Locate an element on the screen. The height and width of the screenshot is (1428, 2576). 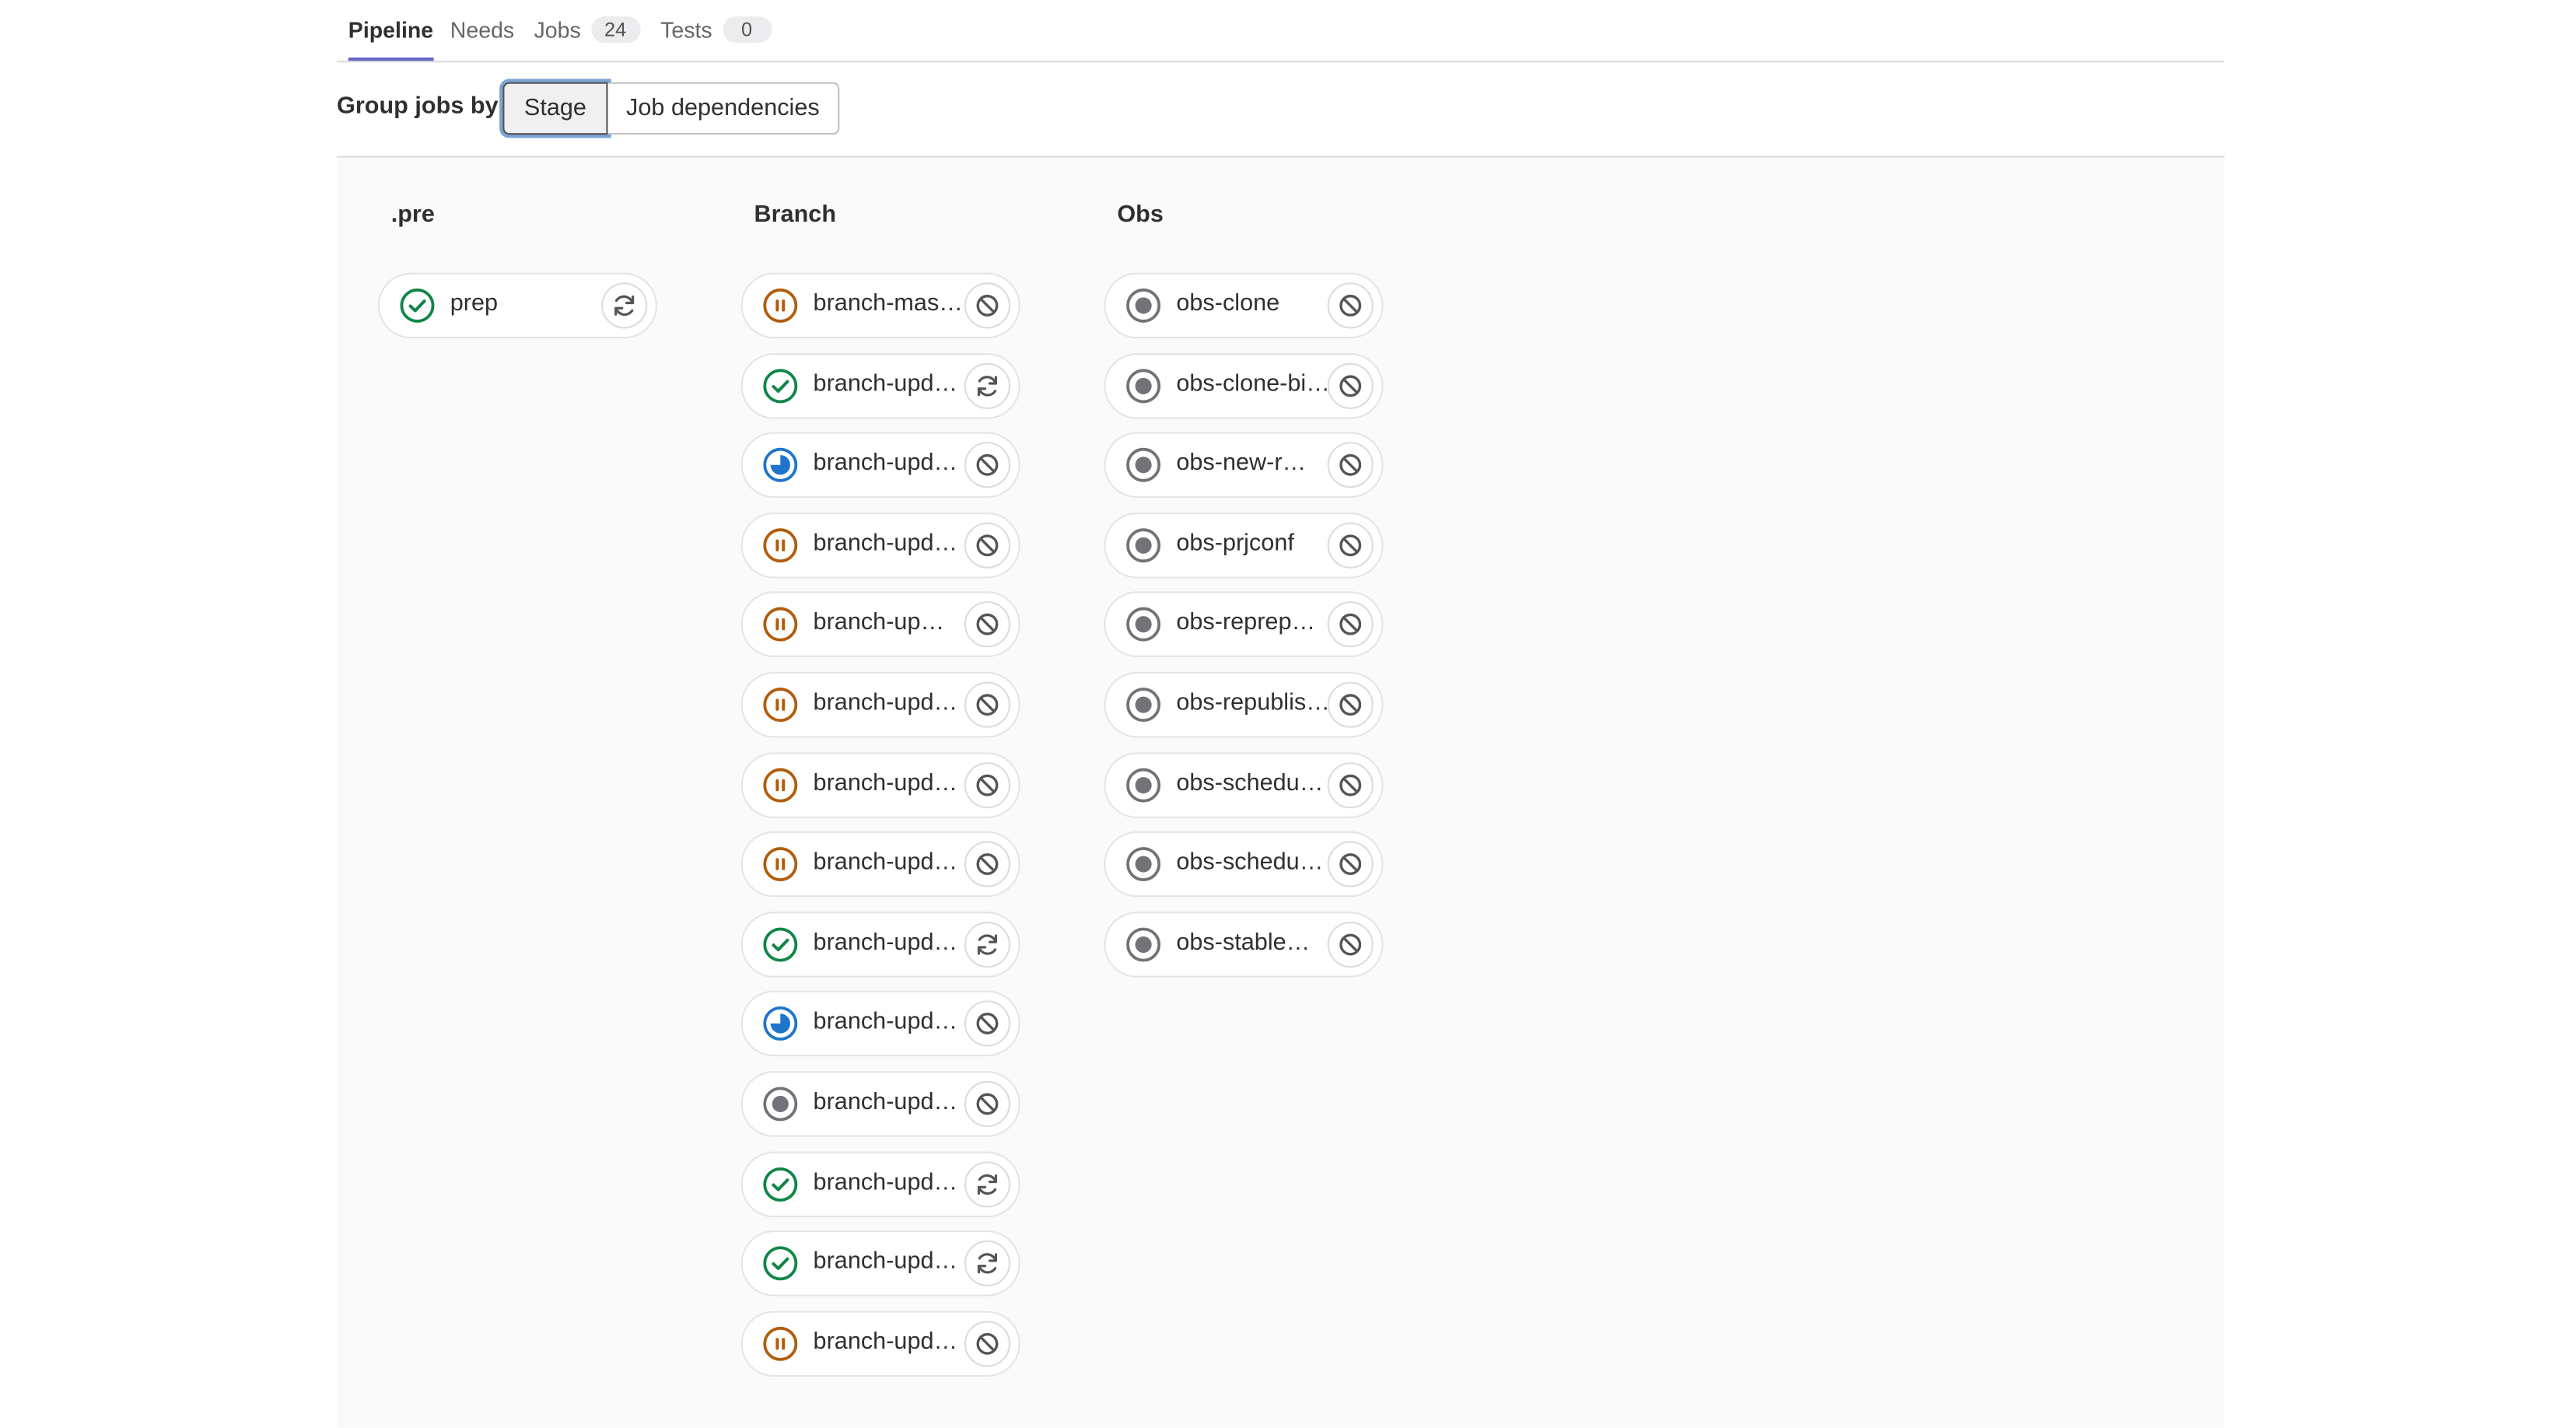
group-by-job-dependencies-button: Job dependencies is located at coordinates (724, 108).